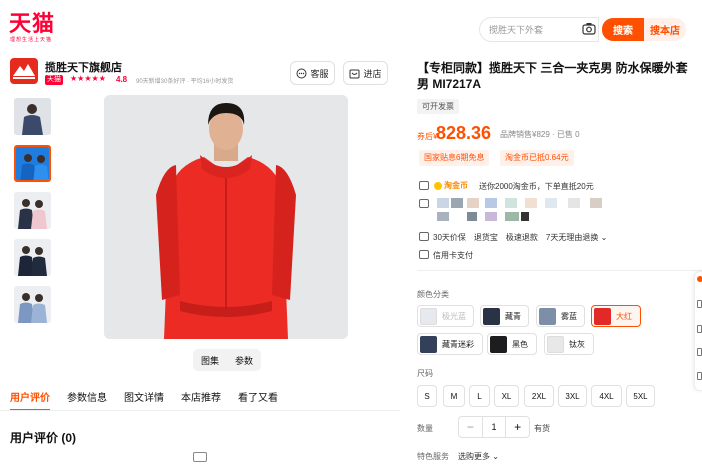  What do you see at coordinates (552, 76) in the screenshot?
I see `product-title: 【专柜同款】揽胜天下 三合一夹克男 防水保暖外套男 MI7217A` at bounding box center [552, 76].